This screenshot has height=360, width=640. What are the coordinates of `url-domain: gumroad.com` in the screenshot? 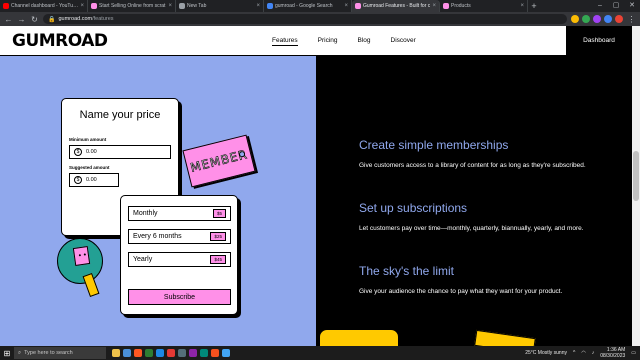 It's located at (75, 19).